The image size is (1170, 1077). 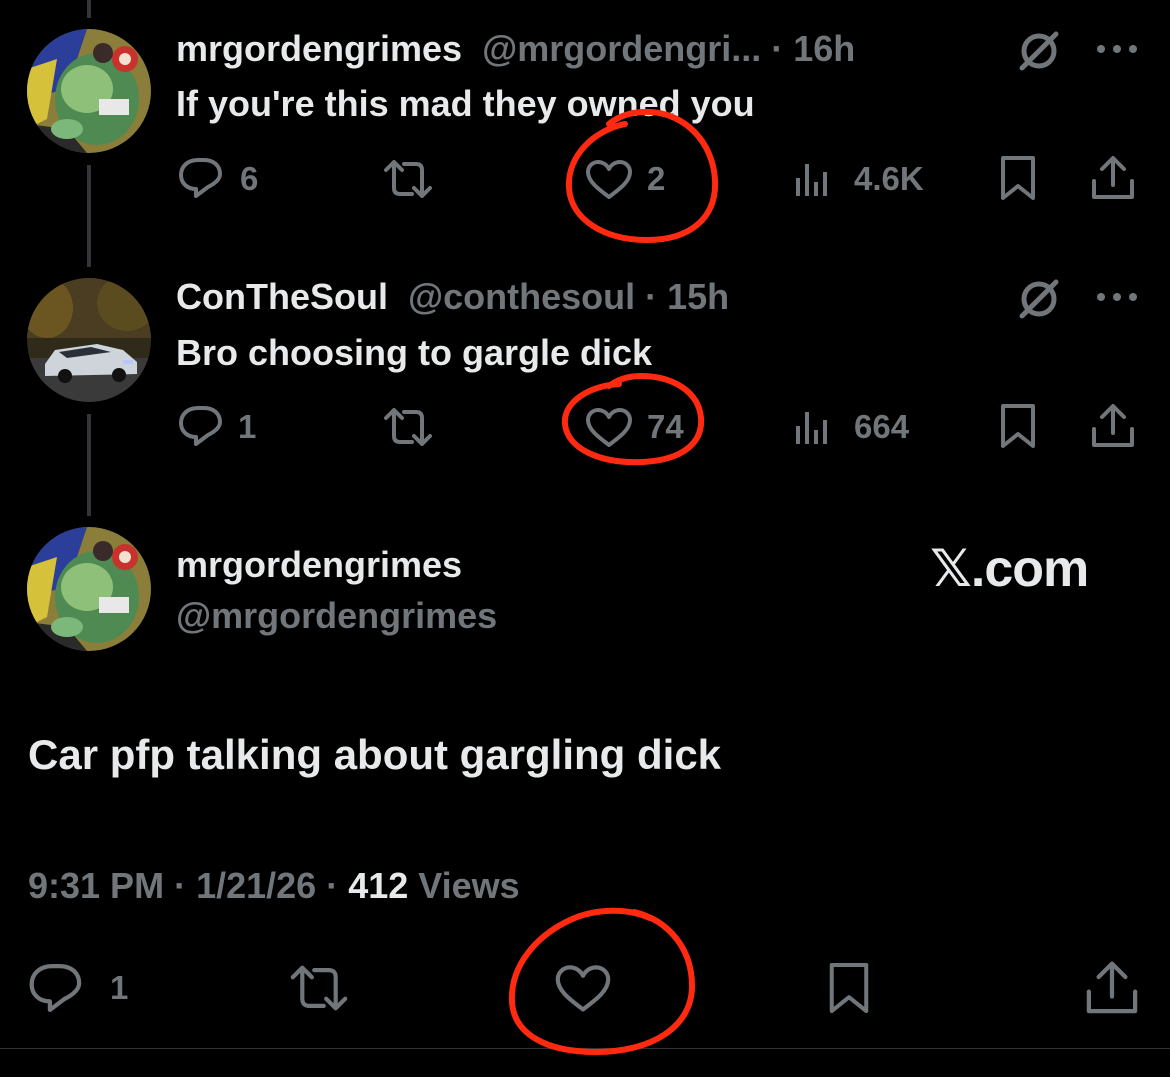 I want to click on x-watermark: 𝕏.com, so click(x=1009, y=569).